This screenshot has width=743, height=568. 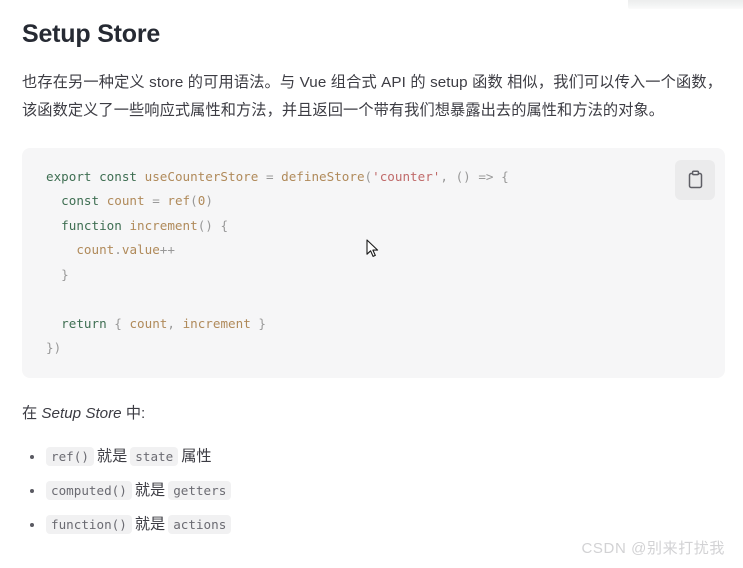 I want to click on list-item: computed() 就是 getters, so click(x=371, y=491).